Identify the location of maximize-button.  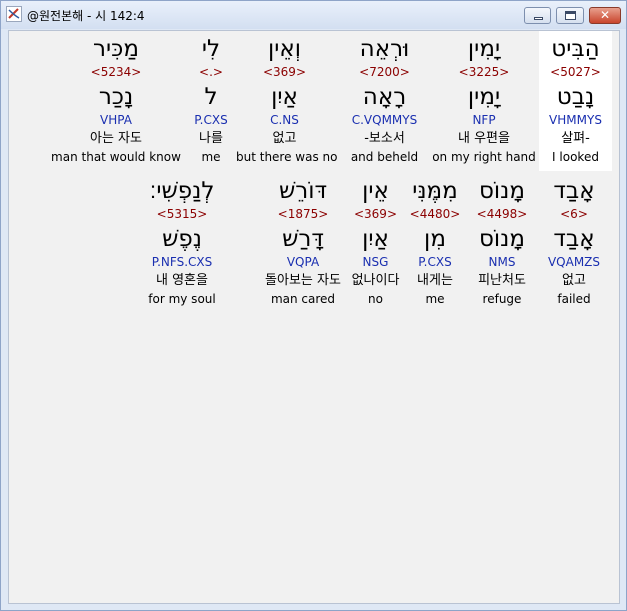
(570, 15).